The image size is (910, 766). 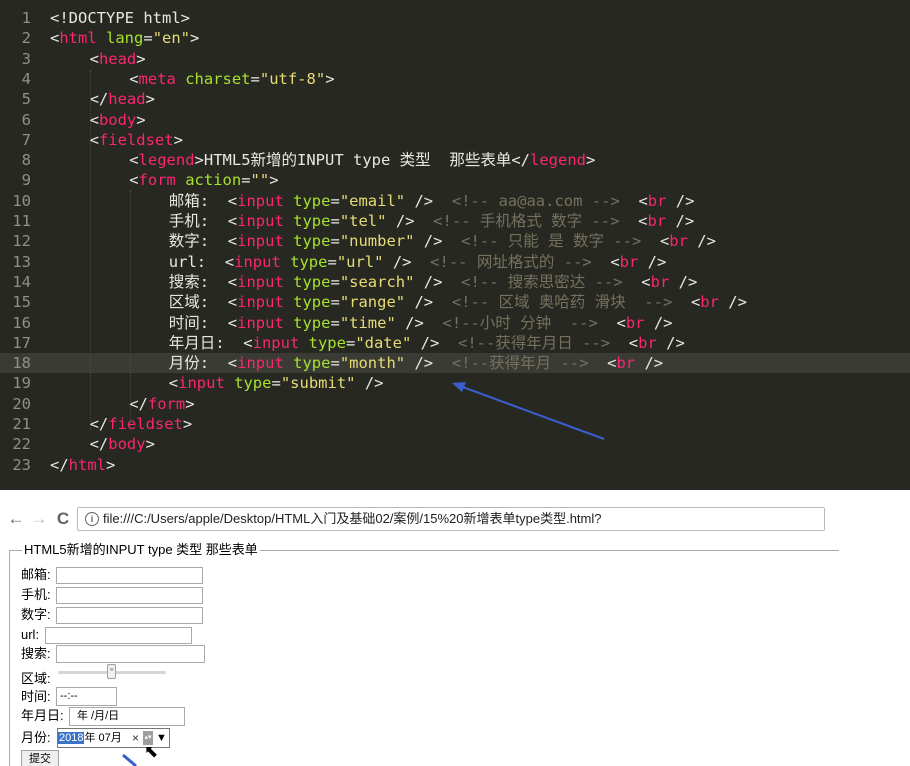 What do you see at coordinates (459, 387) in the screenshot?
I see `annotation-arrowhead` at bounding box center [459, 387].